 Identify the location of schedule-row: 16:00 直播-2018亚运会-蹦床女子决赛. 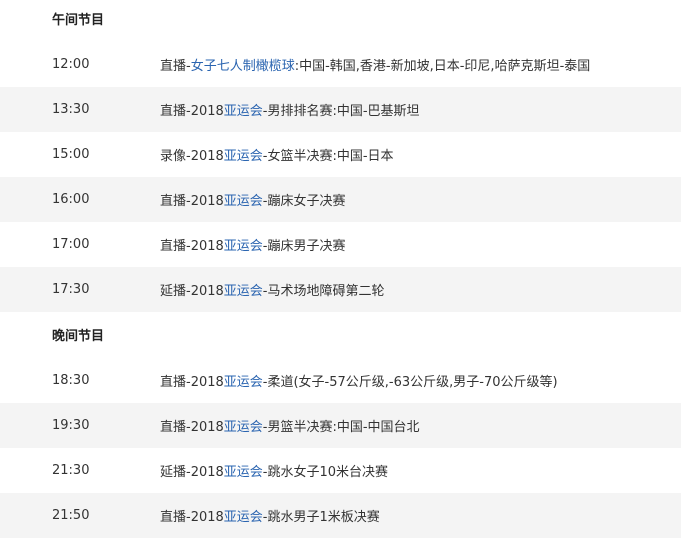
(340, 199).